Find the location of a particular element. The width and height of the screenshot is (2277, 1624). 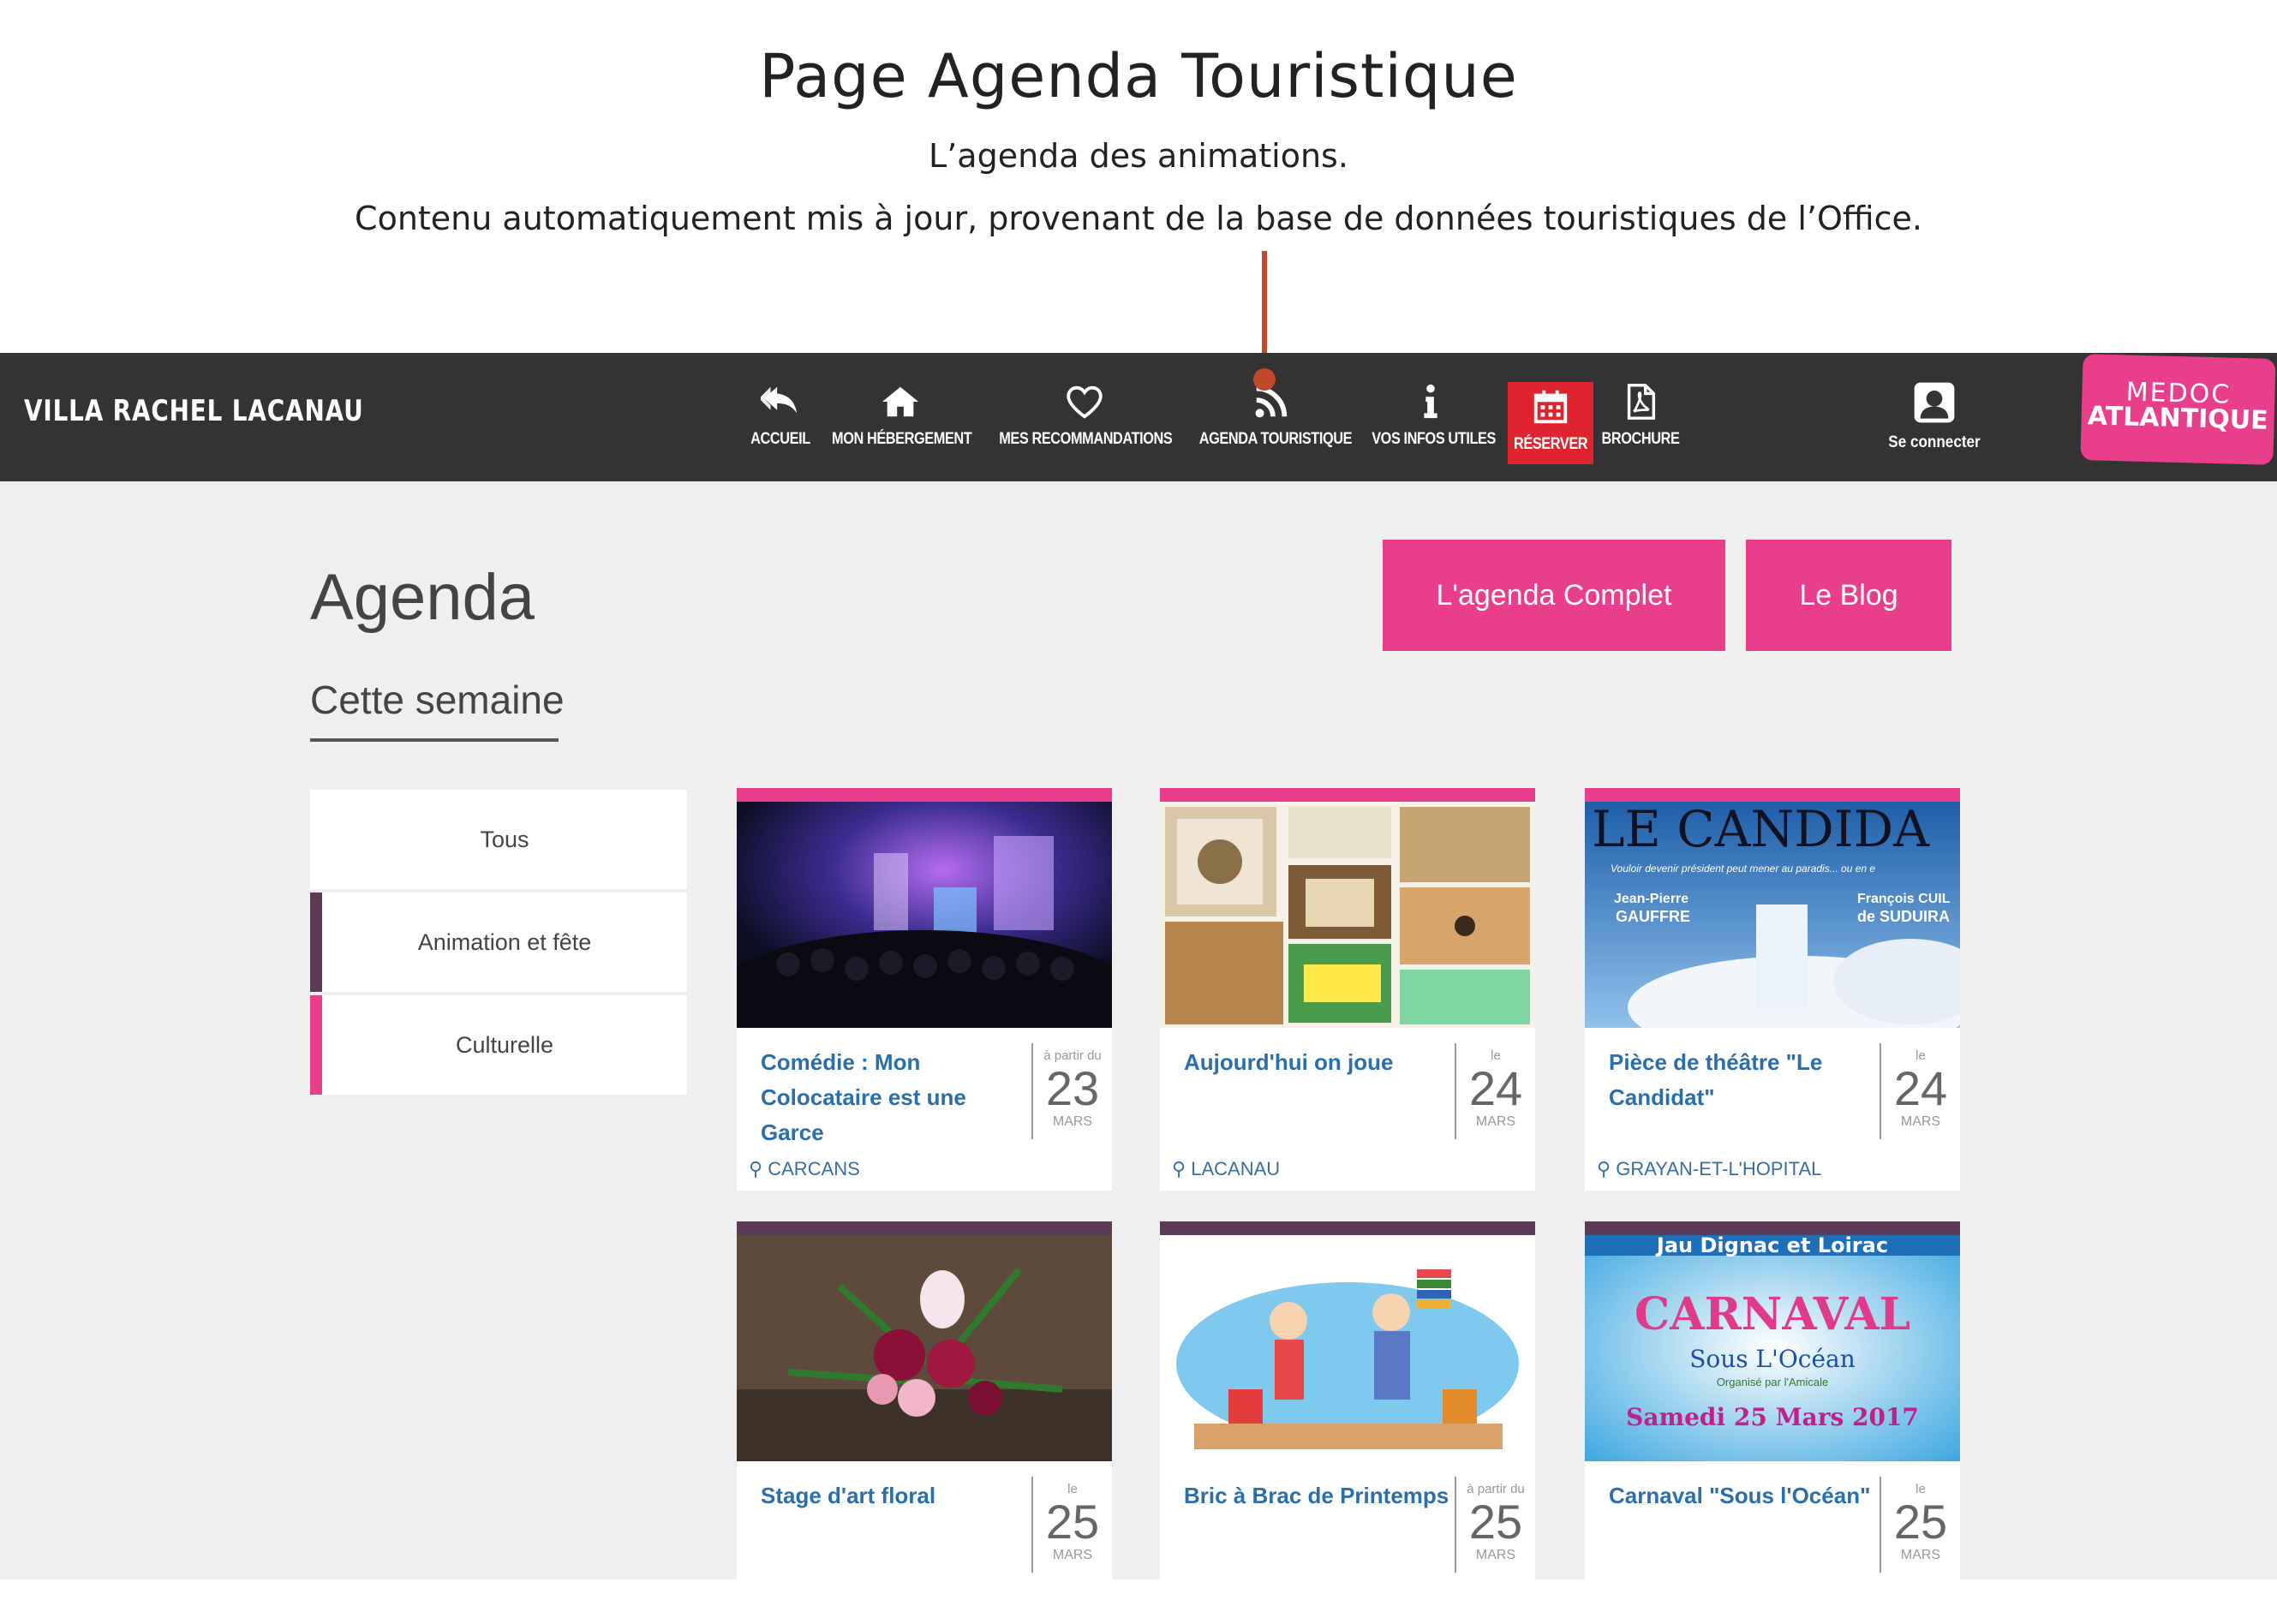

nav-item-agenda: AGENDA TOURISTIQUE is located at coordinates (1271, 420).